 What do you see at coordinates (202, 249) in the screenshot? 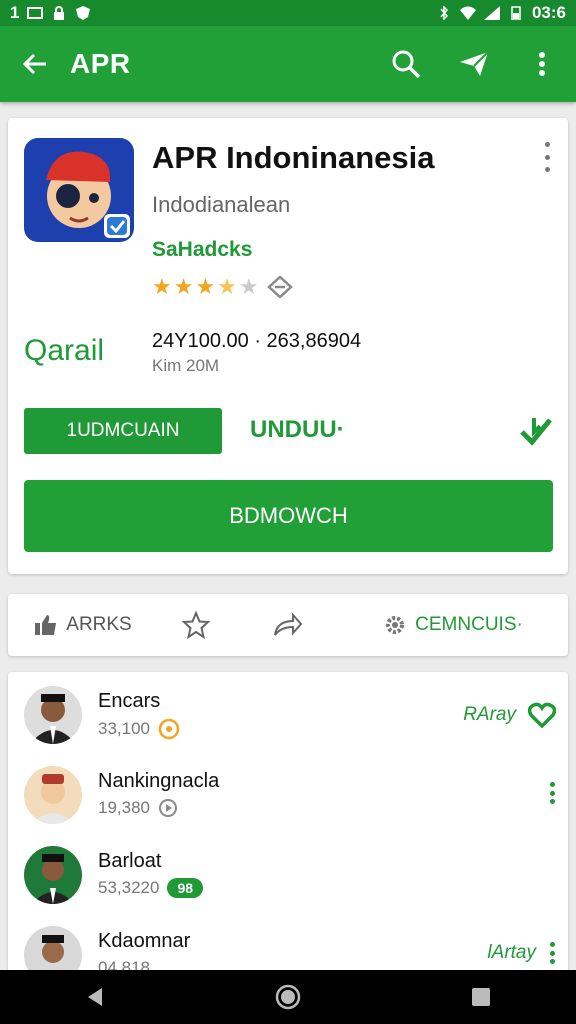
I see `app-tag: SaHadcks` at bounding box center [202, 249].